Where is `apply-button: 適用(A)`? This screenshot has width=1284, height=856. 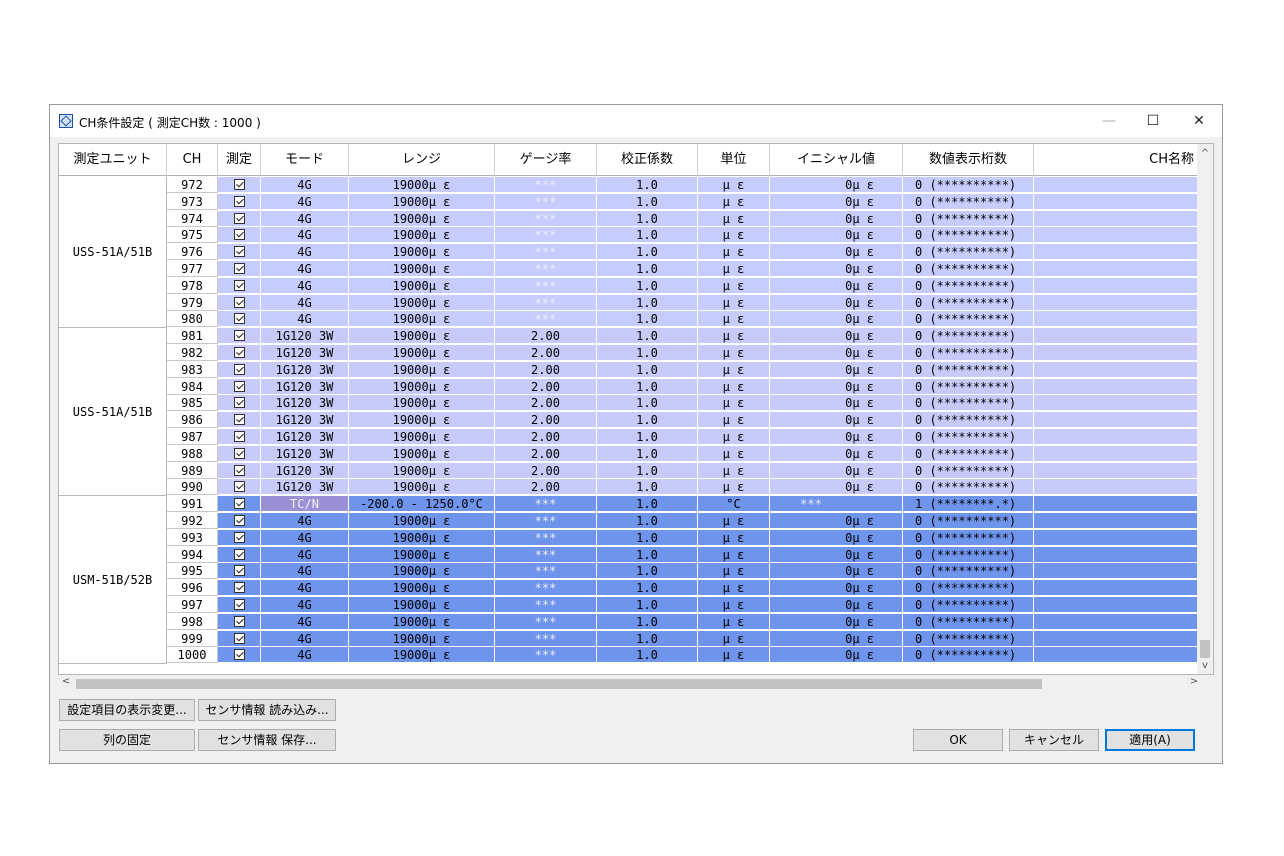 apply-button: 適用(A) is located at coordinates (1150, 740).